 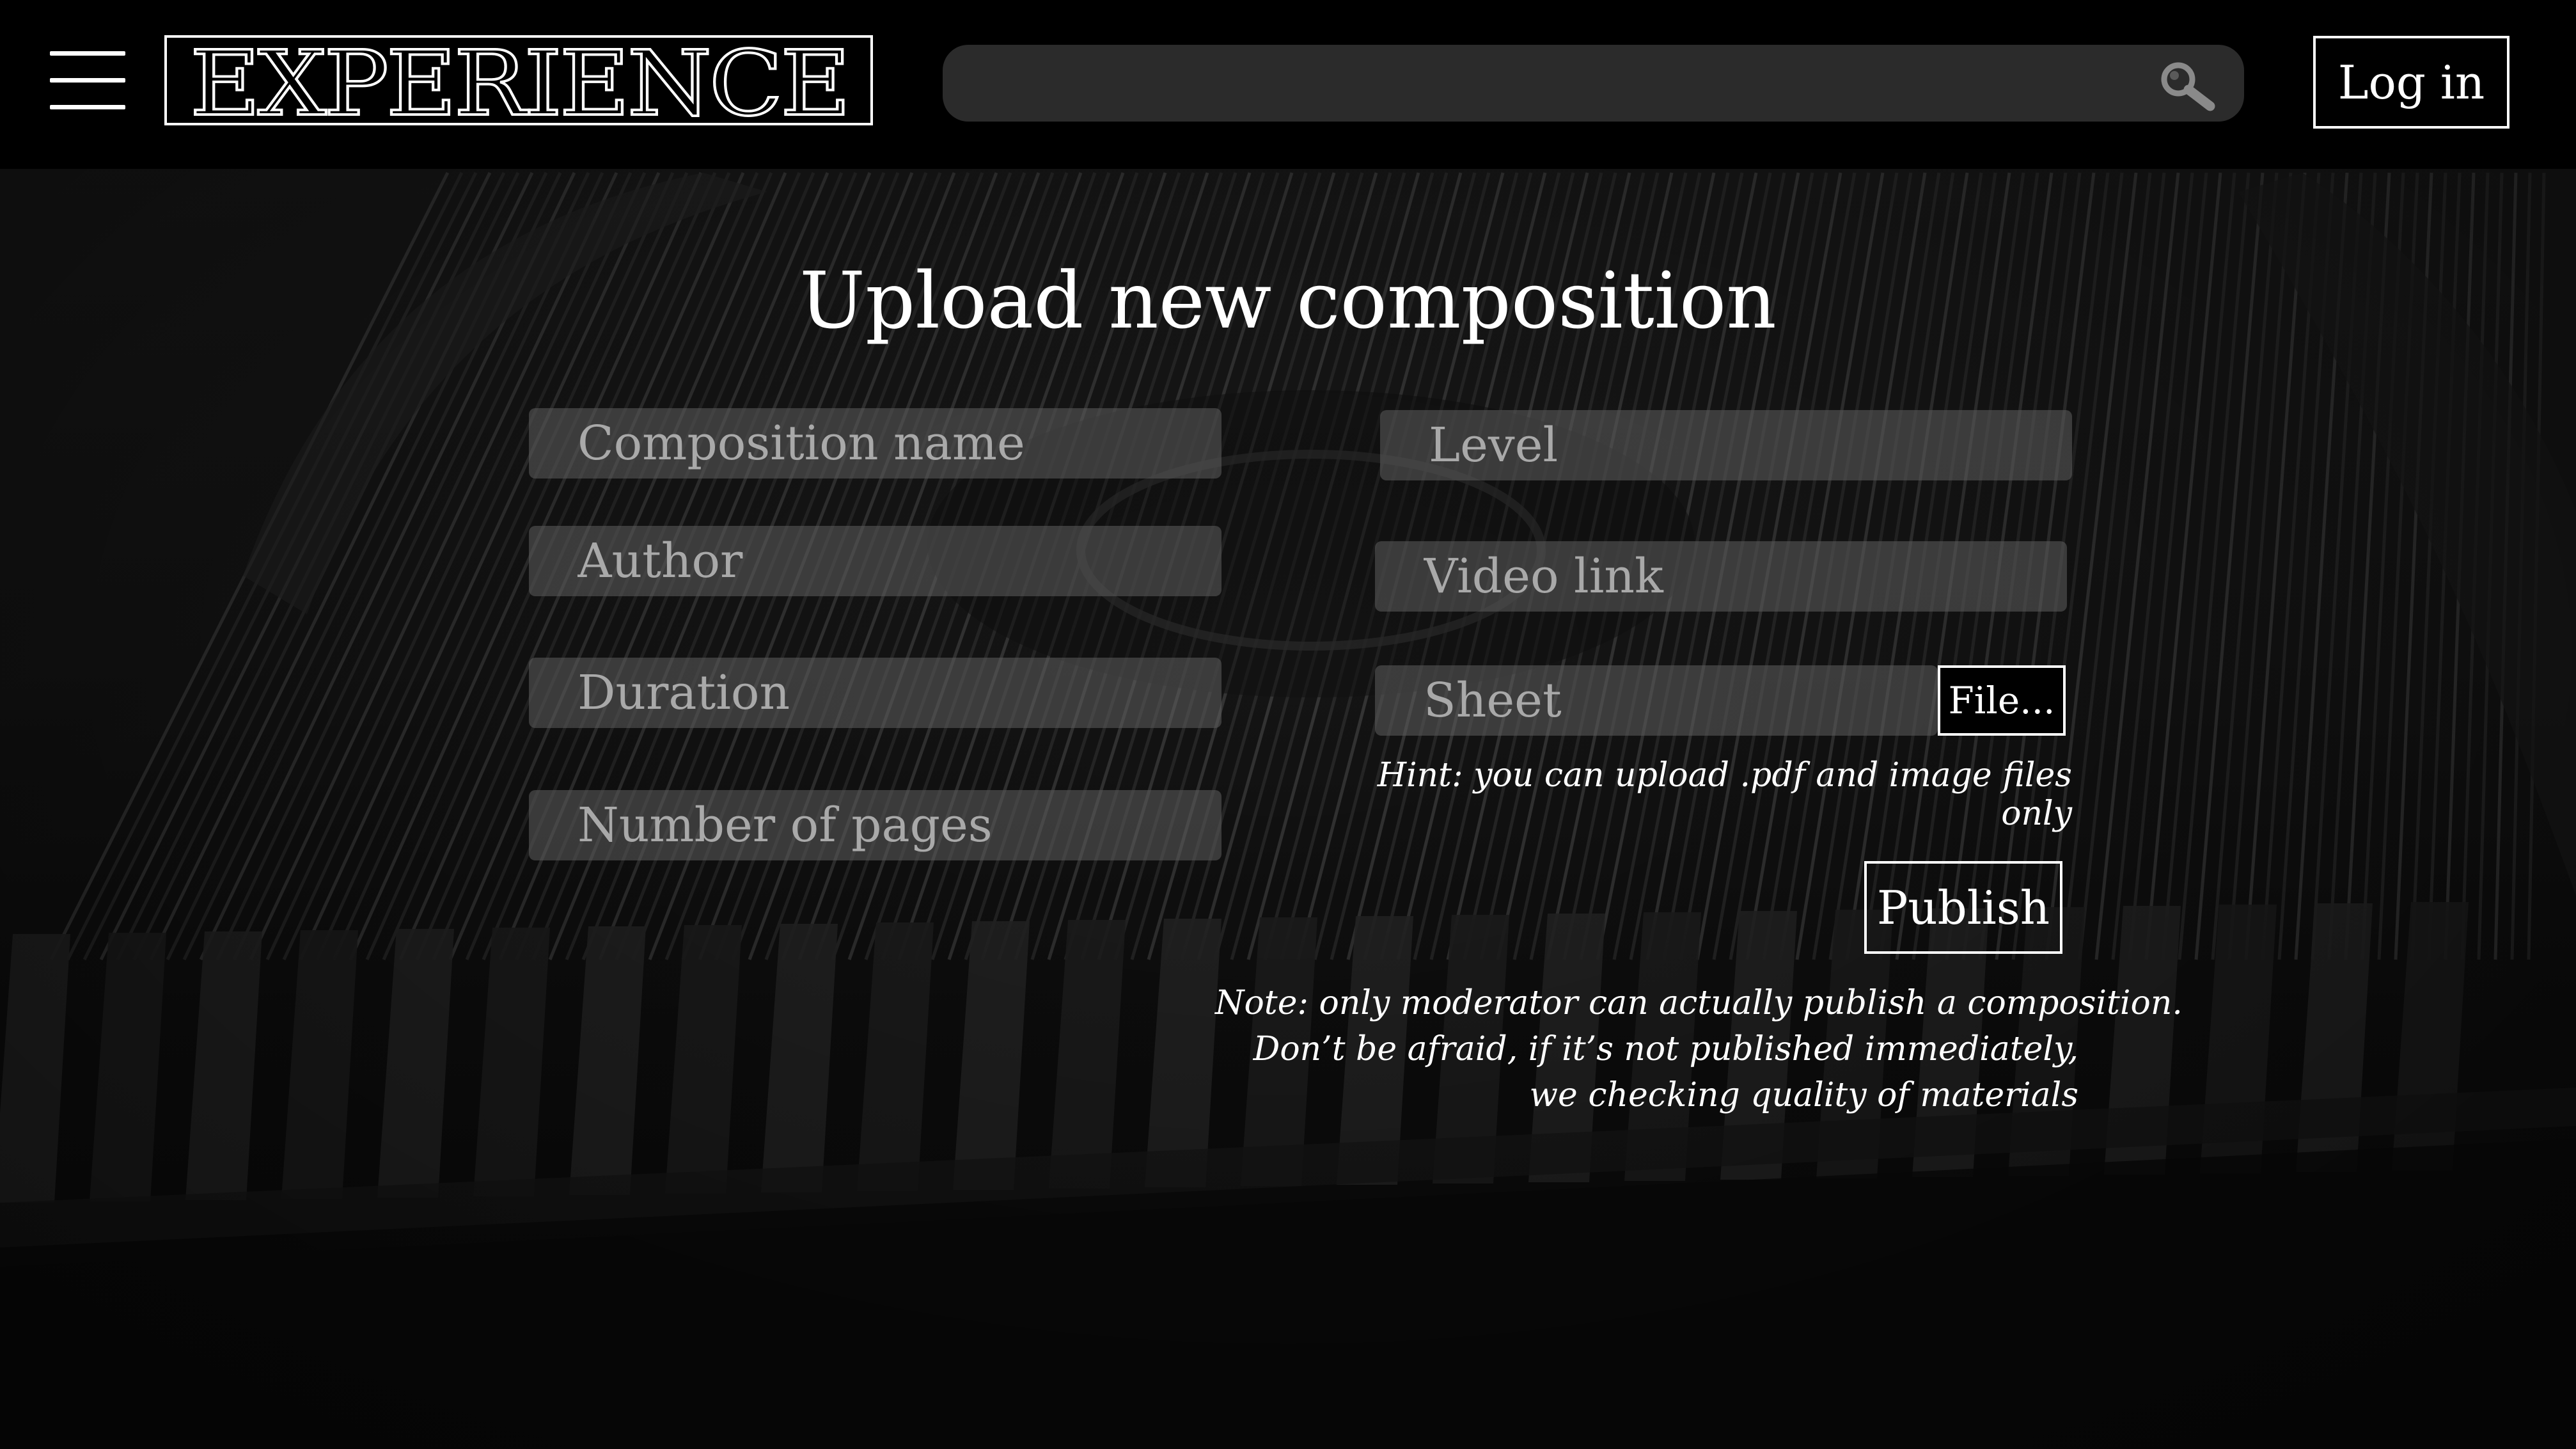 I want to click on composition-name-field, so click(x=875, y=443).